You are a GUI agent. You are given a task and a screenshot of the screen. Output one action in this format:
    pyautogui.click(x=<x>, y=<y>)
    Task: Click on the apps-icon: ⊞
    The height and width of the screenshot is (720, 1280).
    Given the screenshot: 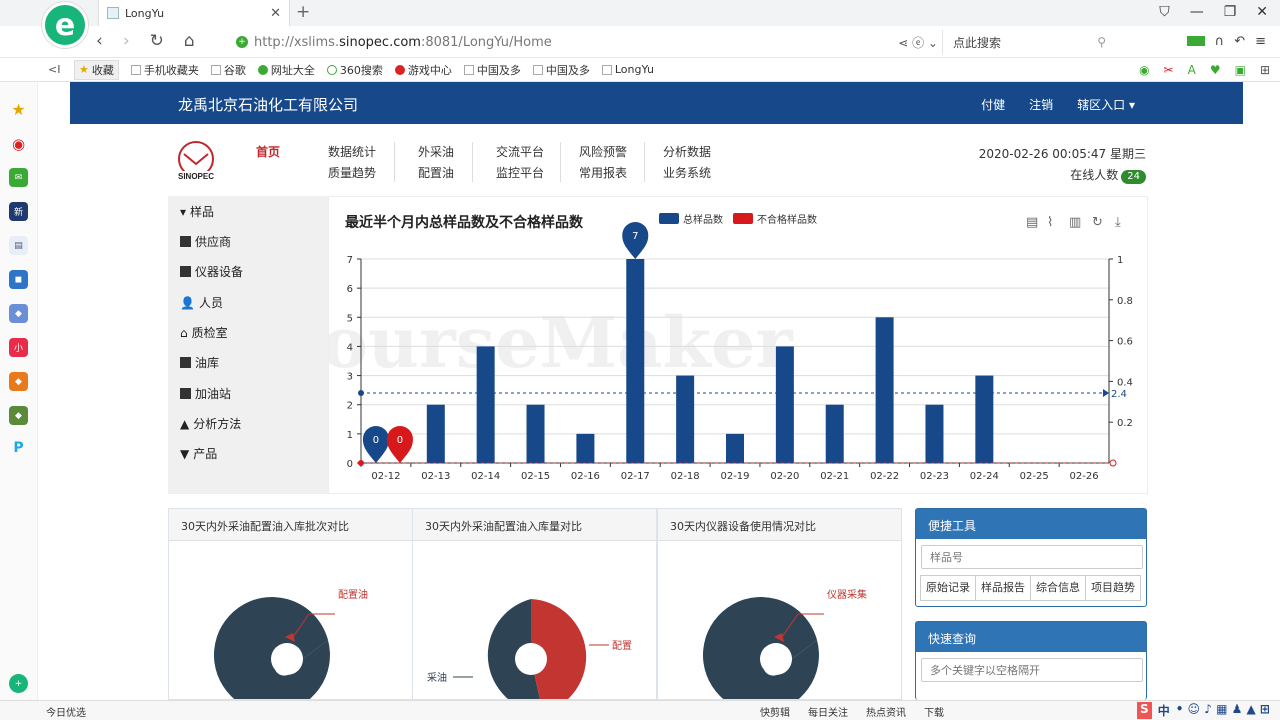 What is the action you would take?
    pyautogui.click(x=1265, y=70)
    